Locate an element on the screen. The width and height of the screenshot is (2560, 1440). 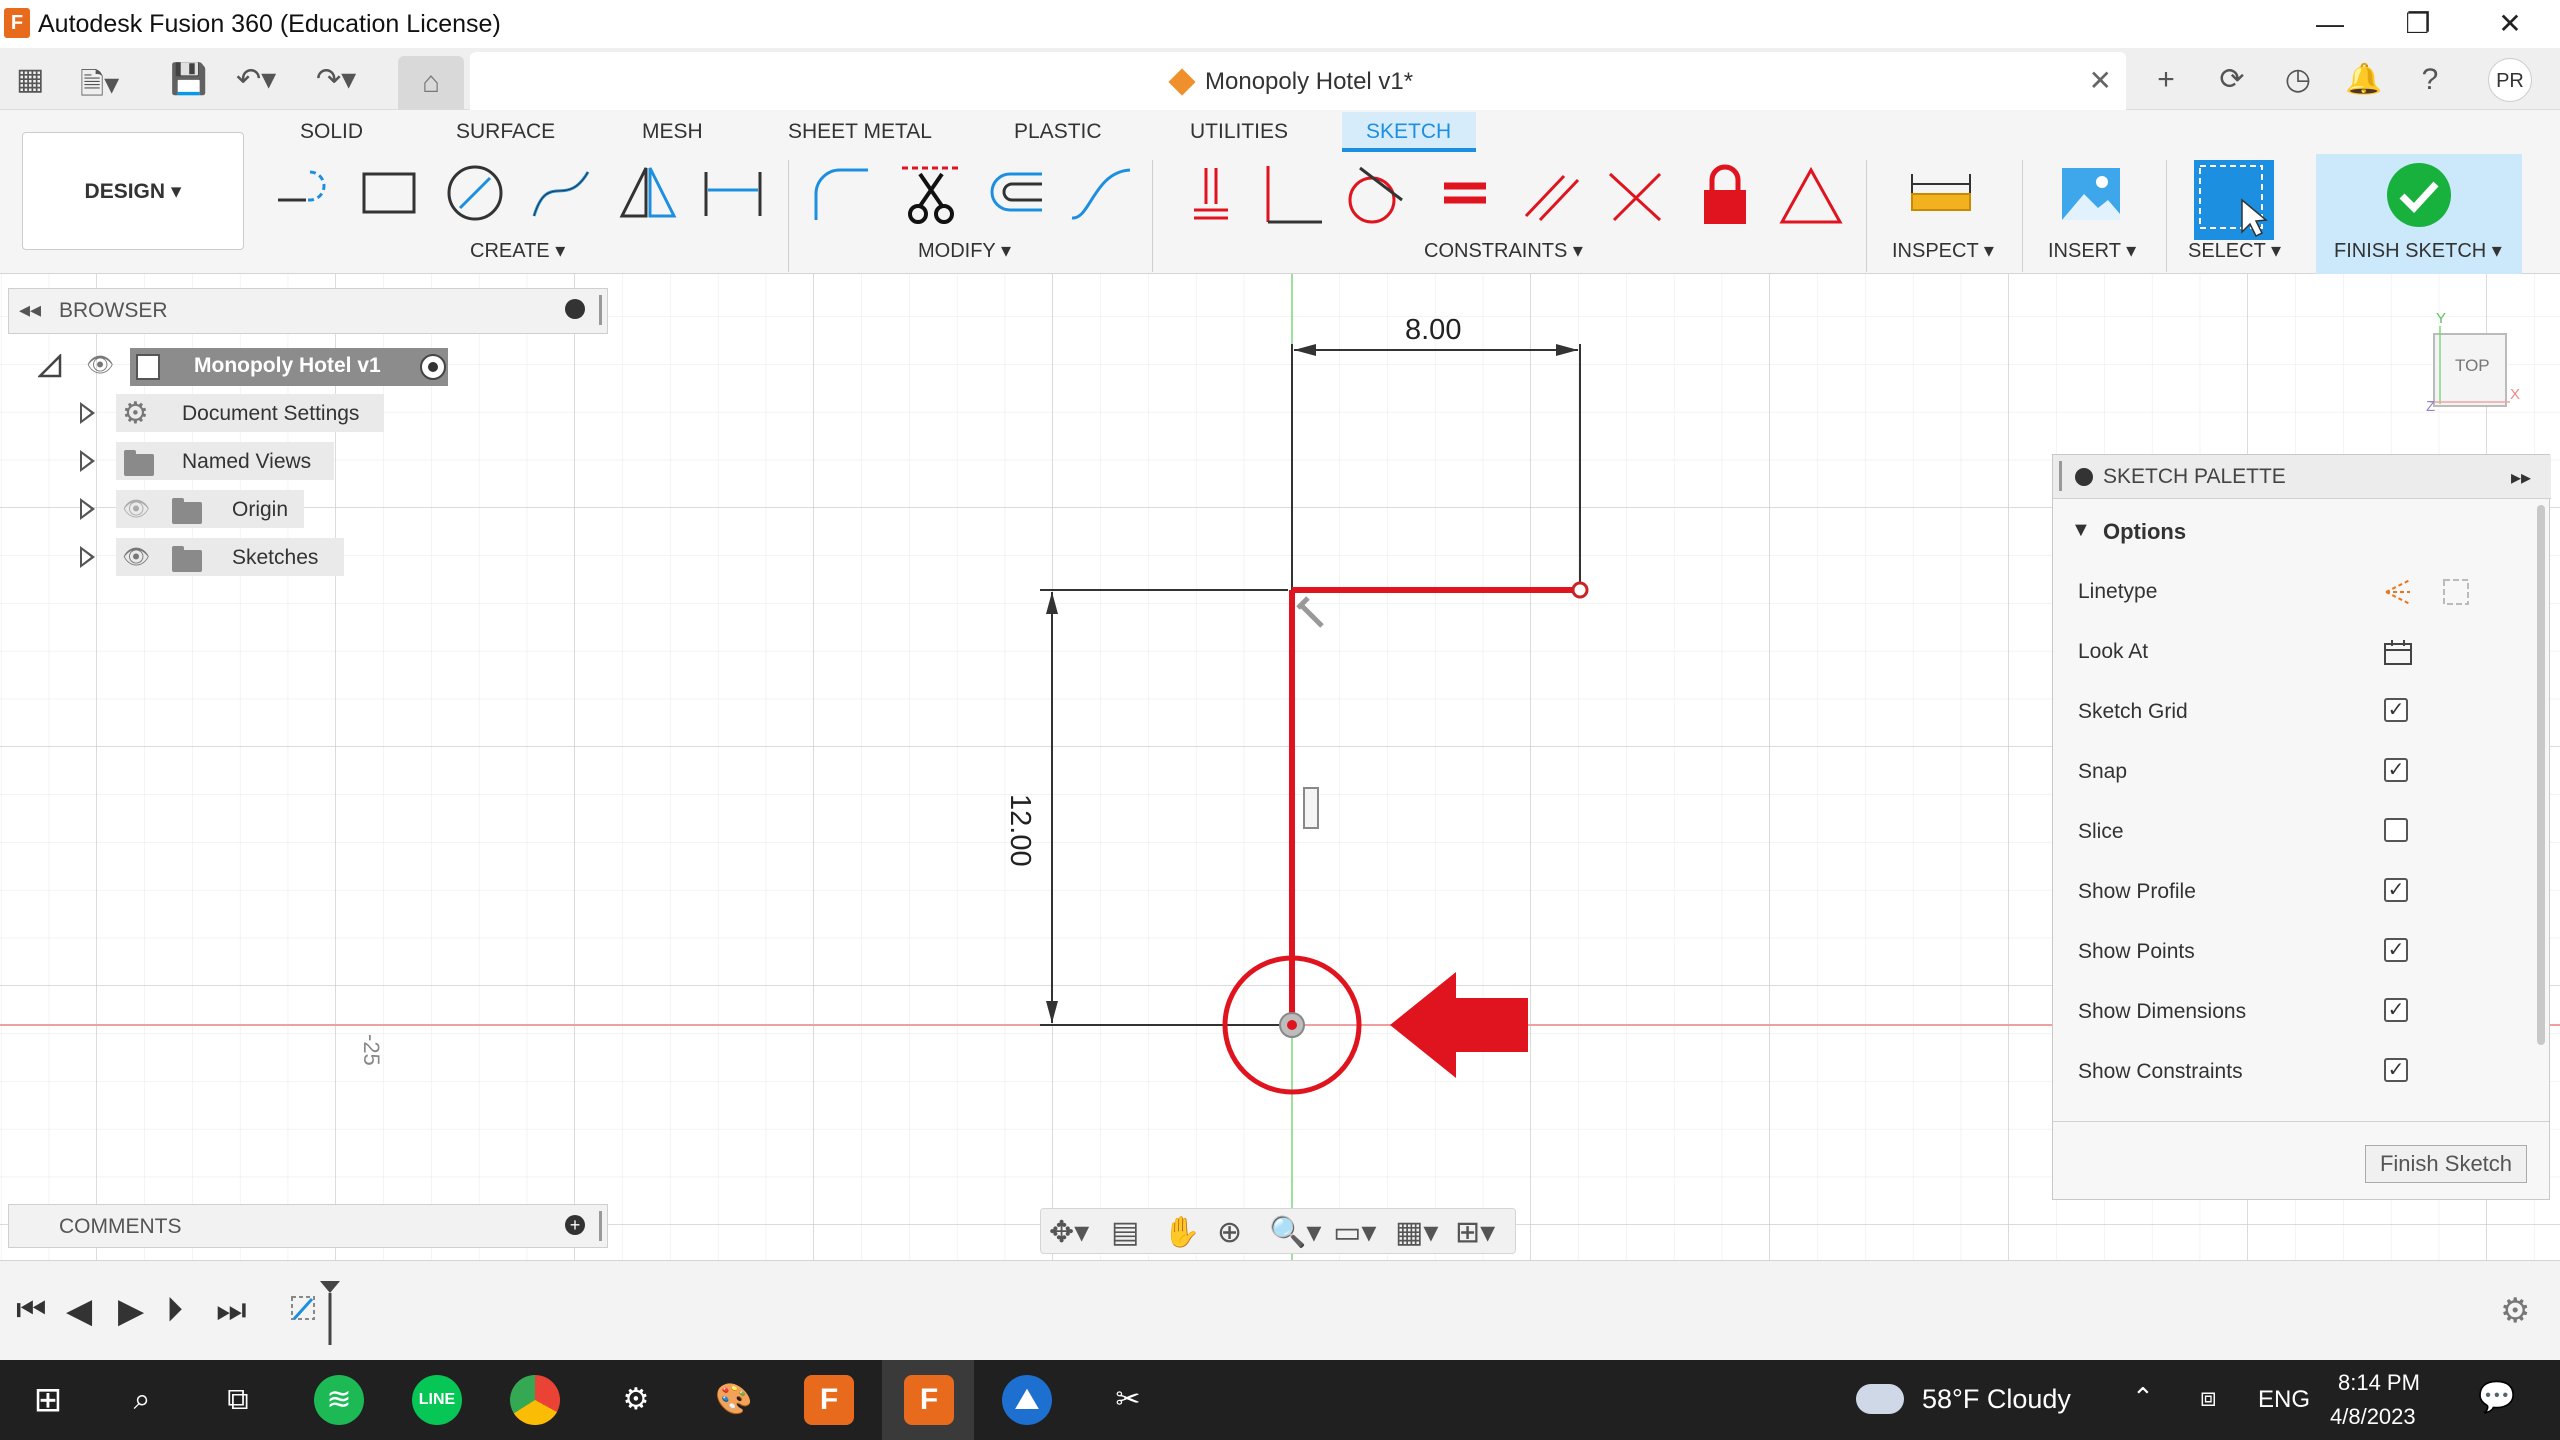
constraints-group-label: CONSTRAINTS ▾ is located at coordinates (1503, 250).